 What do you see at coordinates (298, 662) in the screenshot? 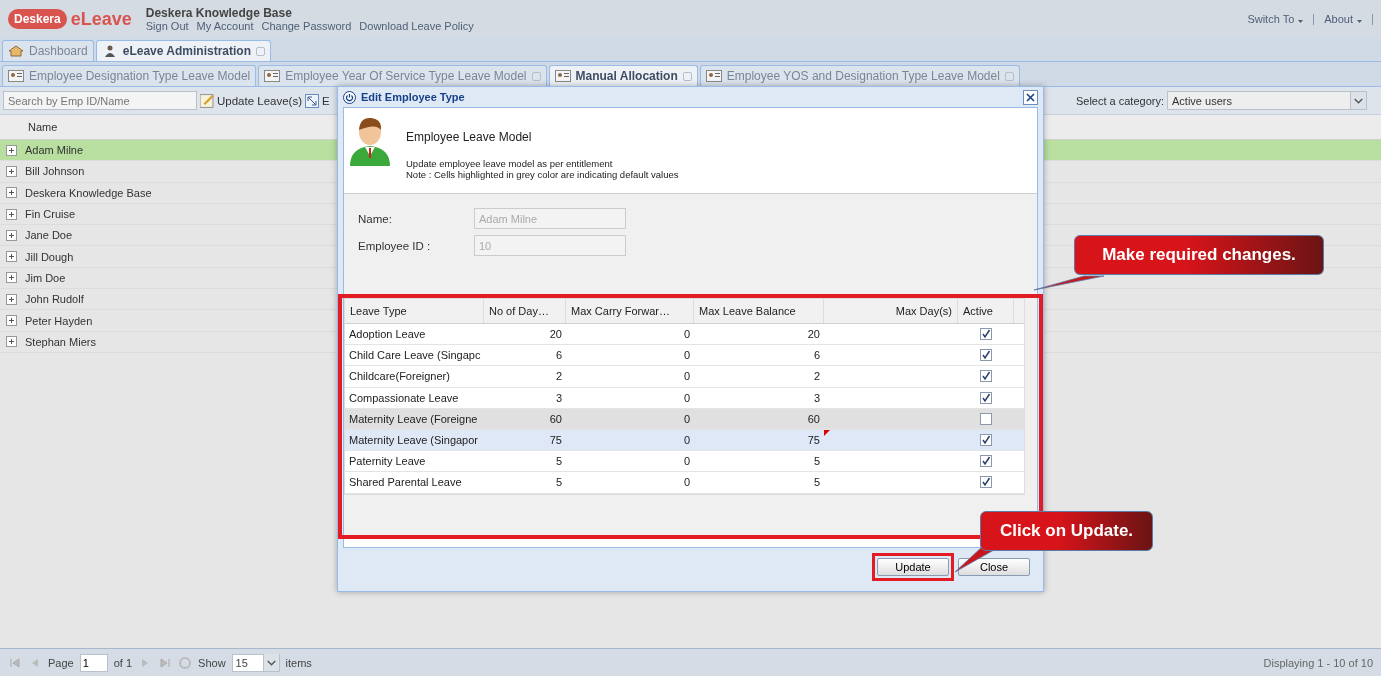
I see `items-label: items` at bounding box center [298, 662].